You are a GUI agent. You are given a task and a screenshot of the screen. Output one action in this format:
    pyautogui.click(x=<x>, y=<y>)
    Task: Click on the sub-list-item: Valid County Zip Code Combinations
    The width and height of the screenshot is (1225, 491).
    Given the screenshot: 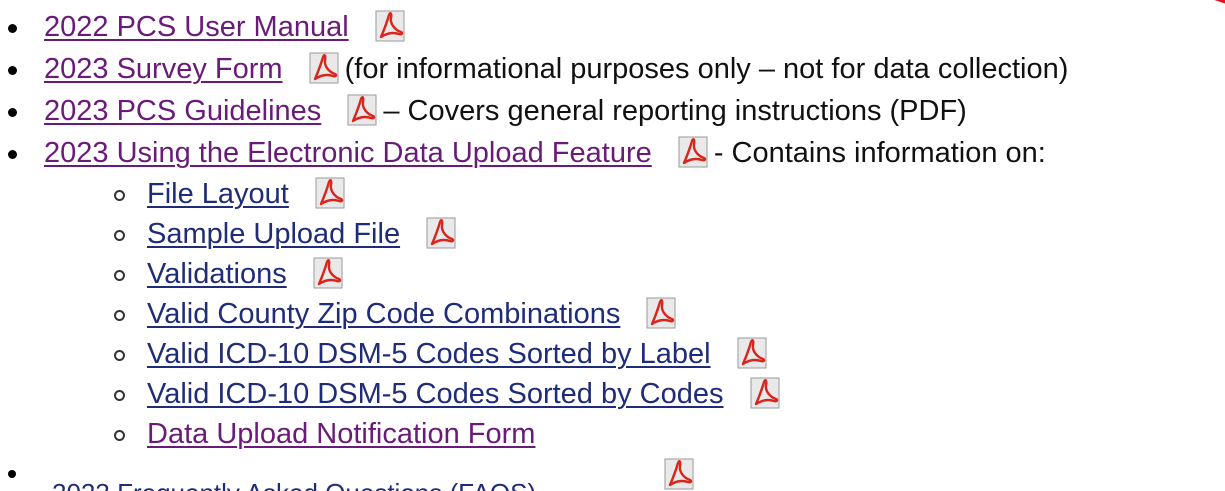 What is the action you would take?
    pyautogui.click(x=612, y=314)
    